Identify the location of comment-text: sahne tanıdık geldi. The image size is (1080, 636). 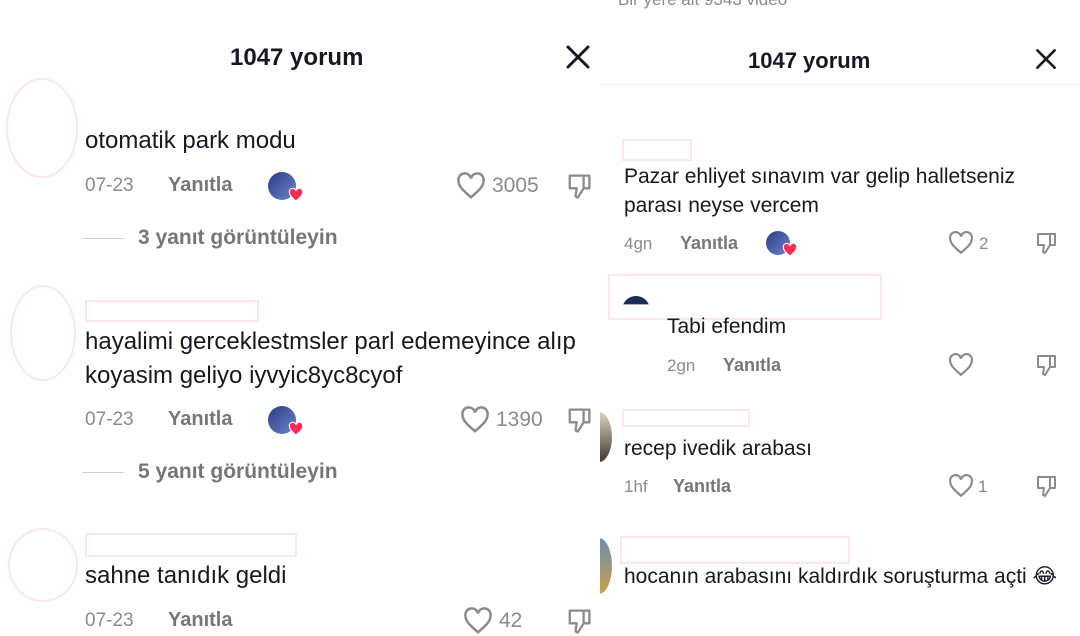
(186, 575).